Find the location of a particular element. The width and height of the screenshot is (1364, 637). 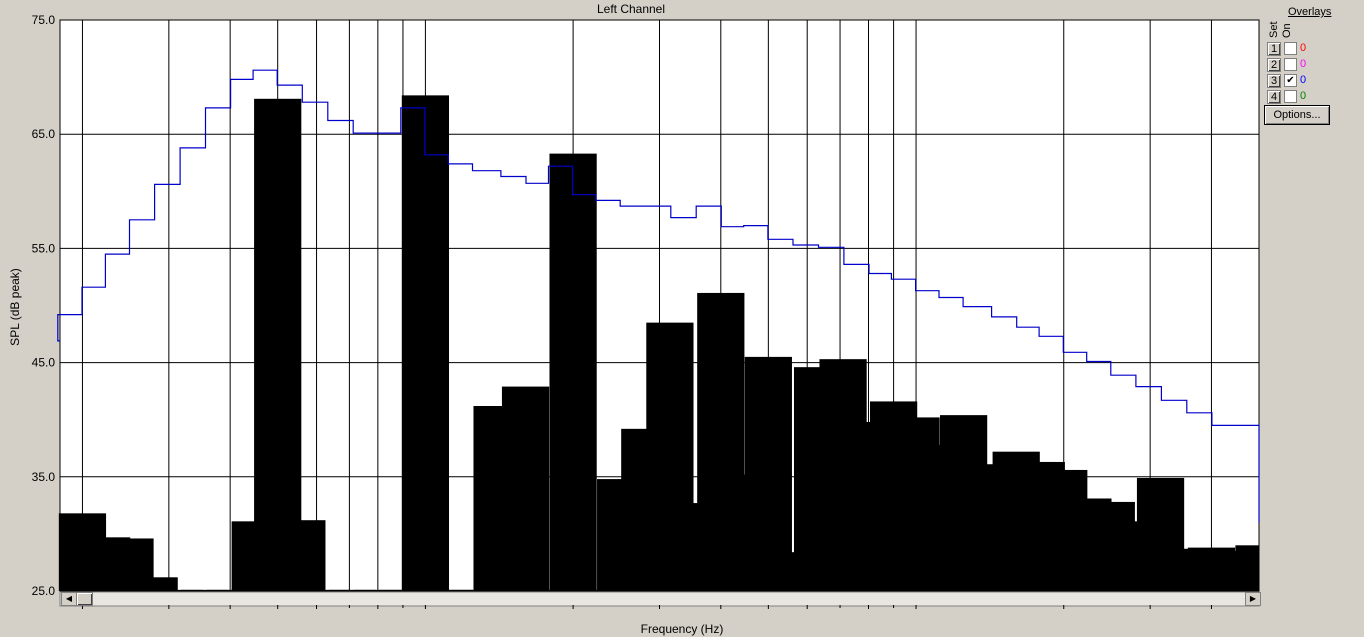

y-axis-label: SPL (dB peak) is located at coordinates (15, 307).